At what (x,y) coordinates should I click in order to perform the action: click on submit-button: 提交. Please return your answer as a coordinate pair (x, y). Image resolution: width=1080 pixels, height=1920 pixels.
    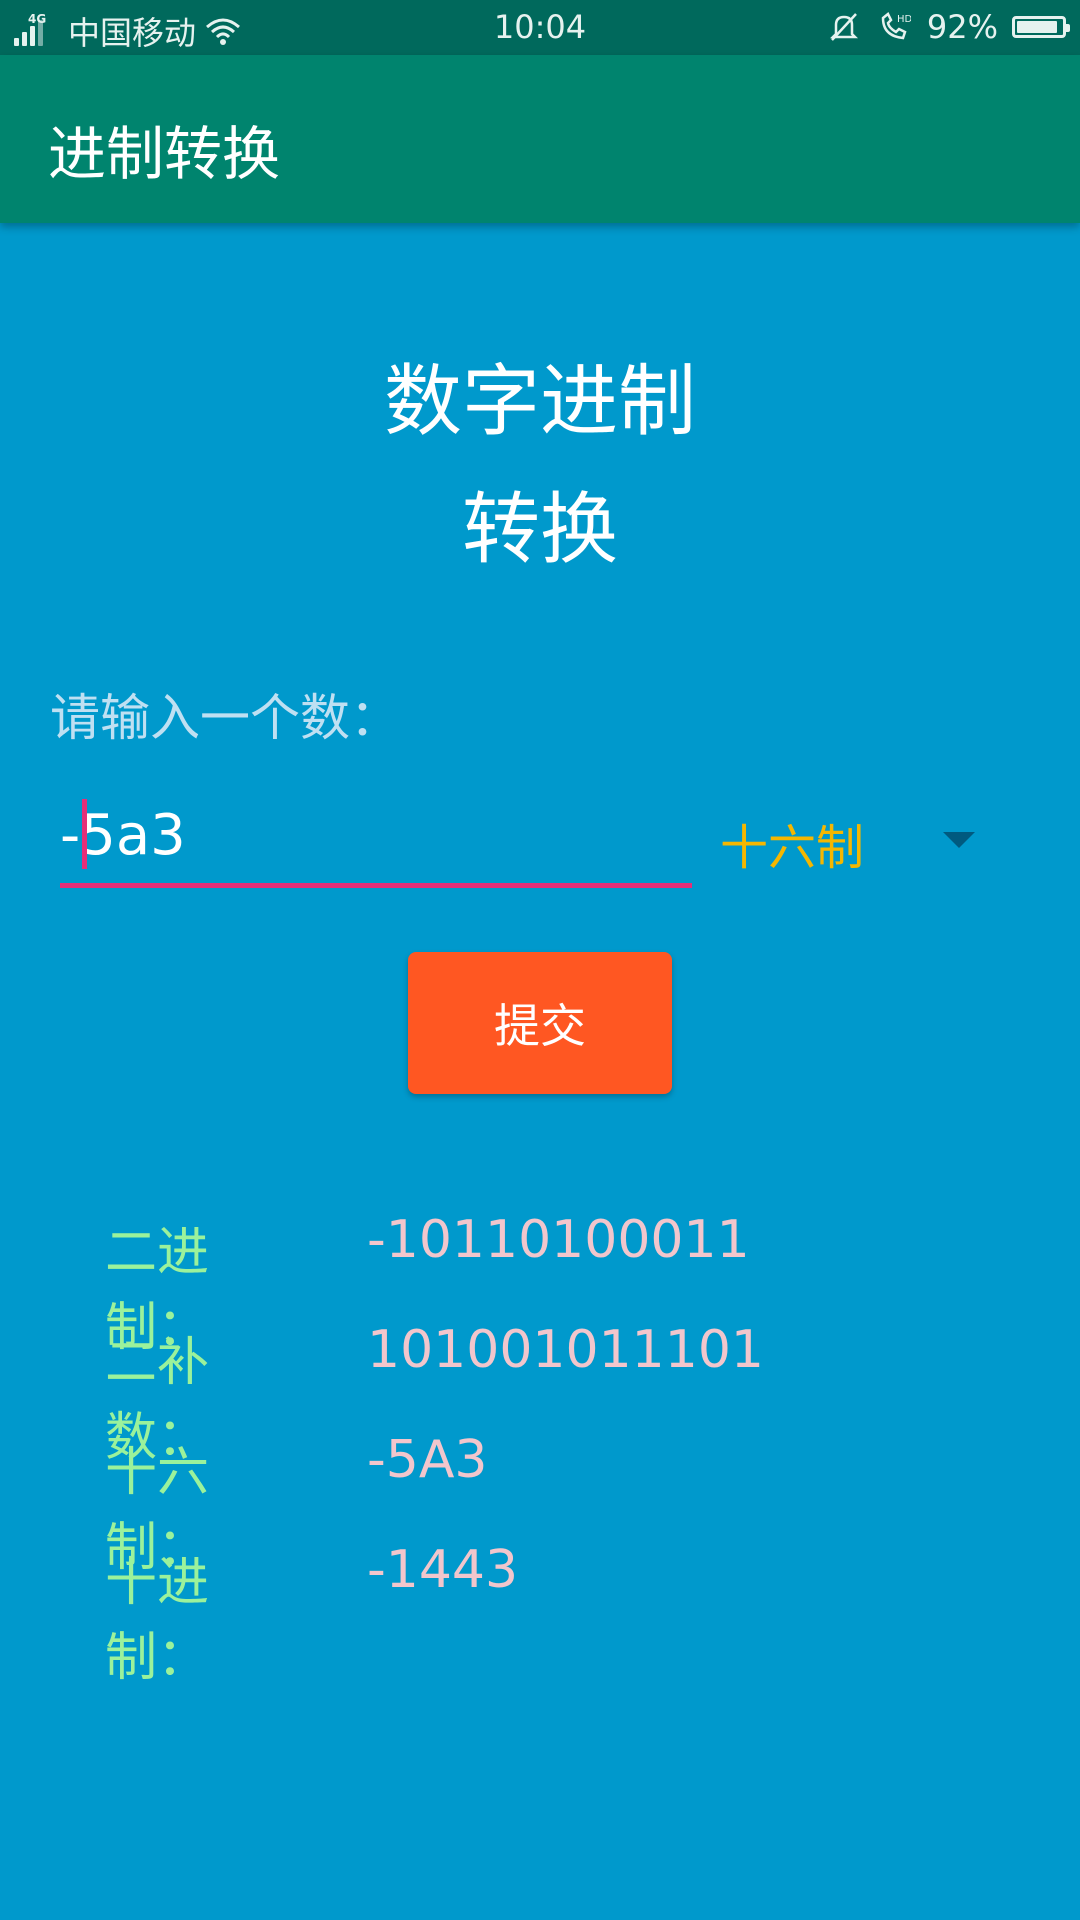
    Looking at the image, I should click on (540, 1023).